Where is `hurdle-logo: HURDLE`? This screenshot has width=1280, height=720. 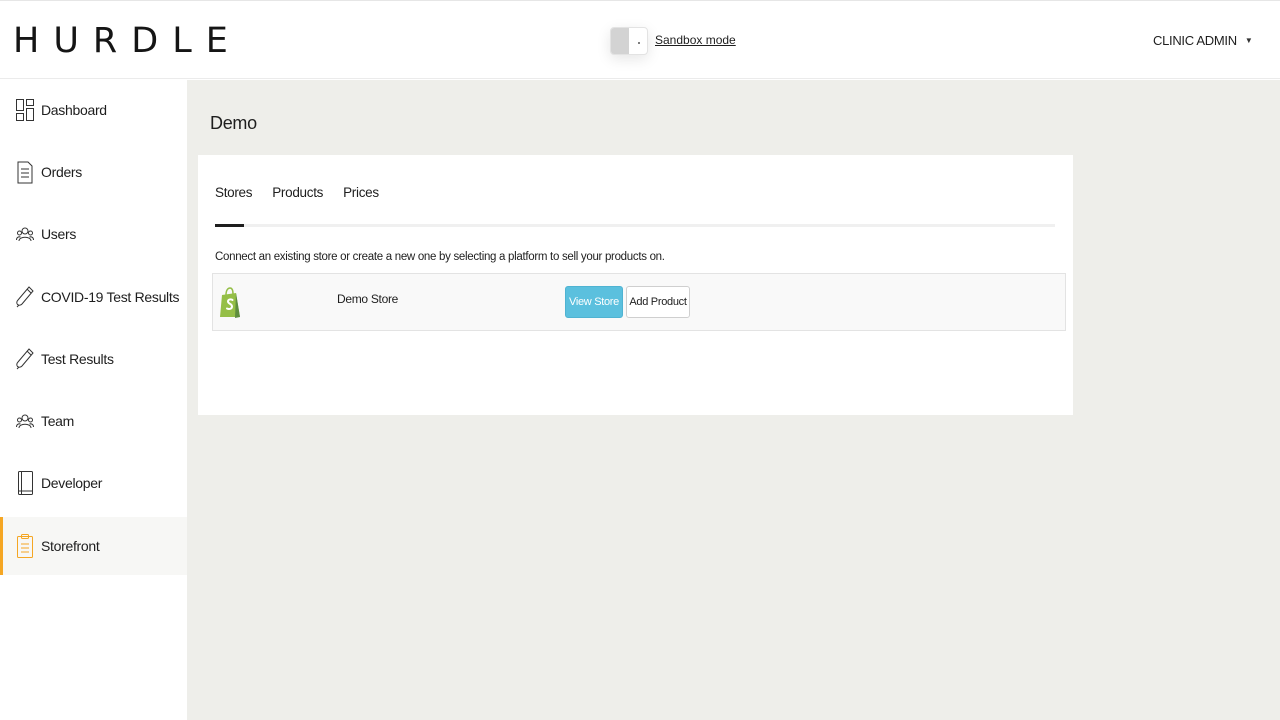 hurdle-logo: HURDLE is located at coordinates (127, 41).